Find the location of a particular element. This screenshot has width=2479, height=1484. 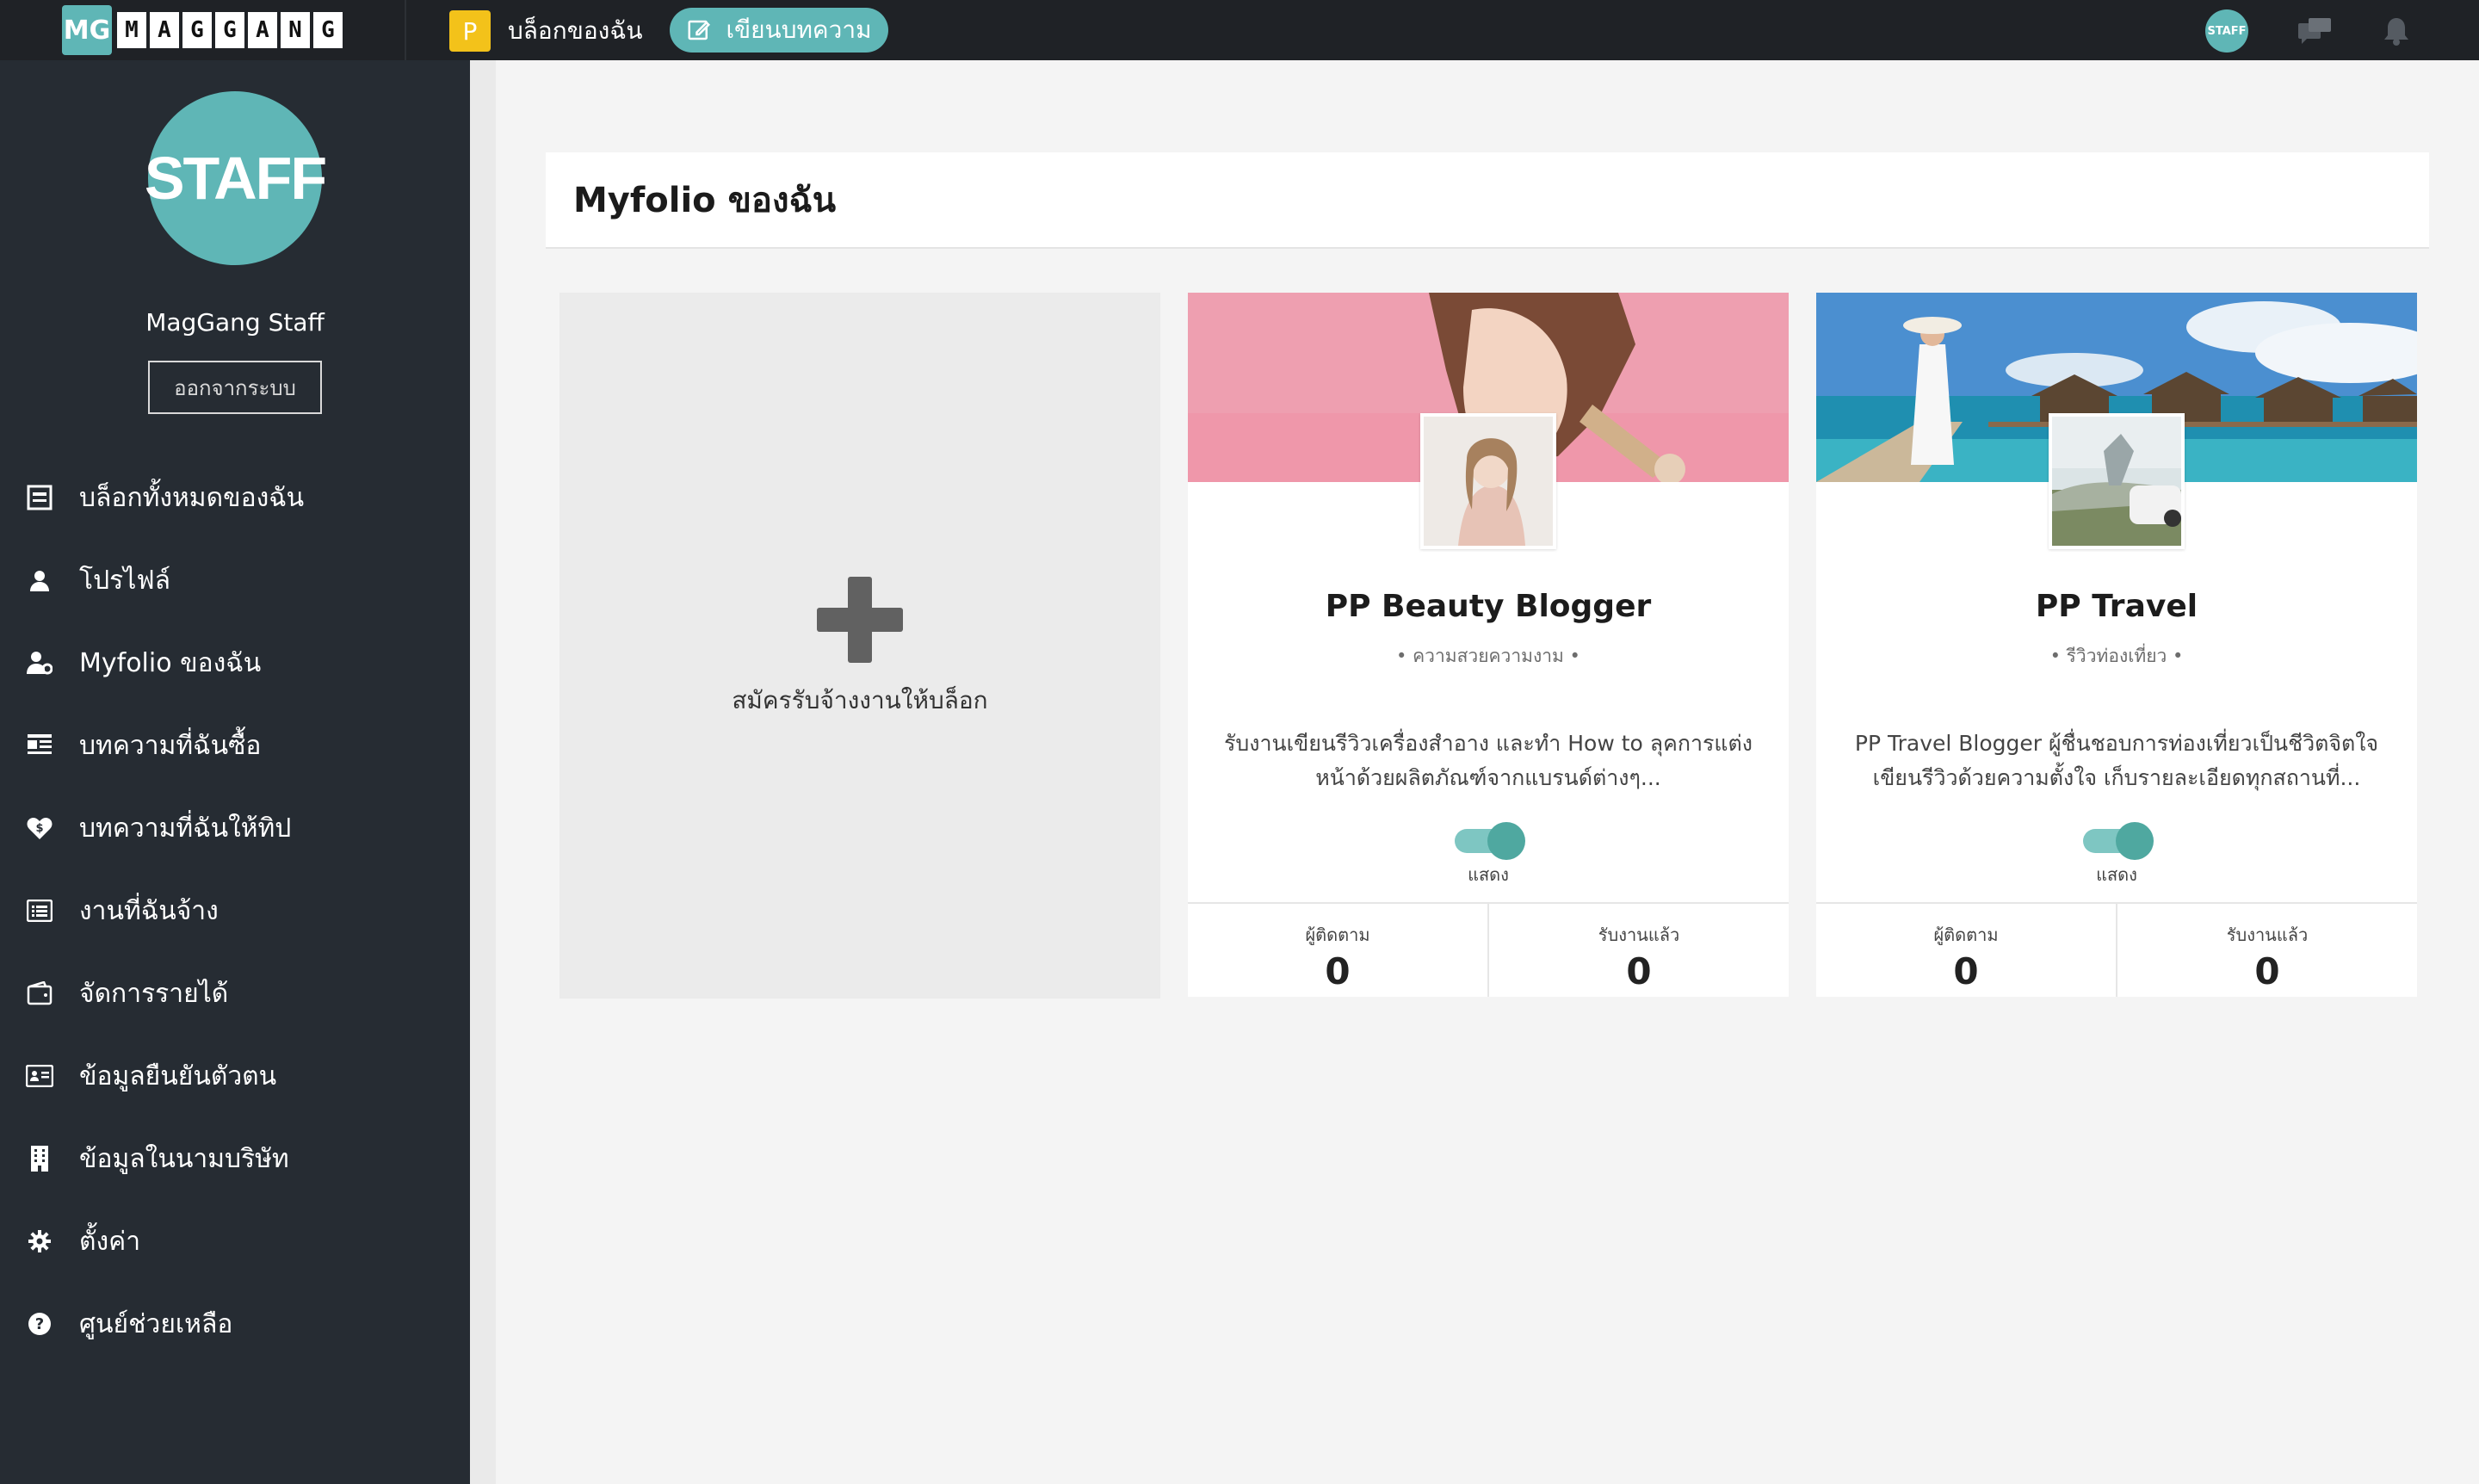

heart-dollar-icon: $ is located at coordinates (39, 828).